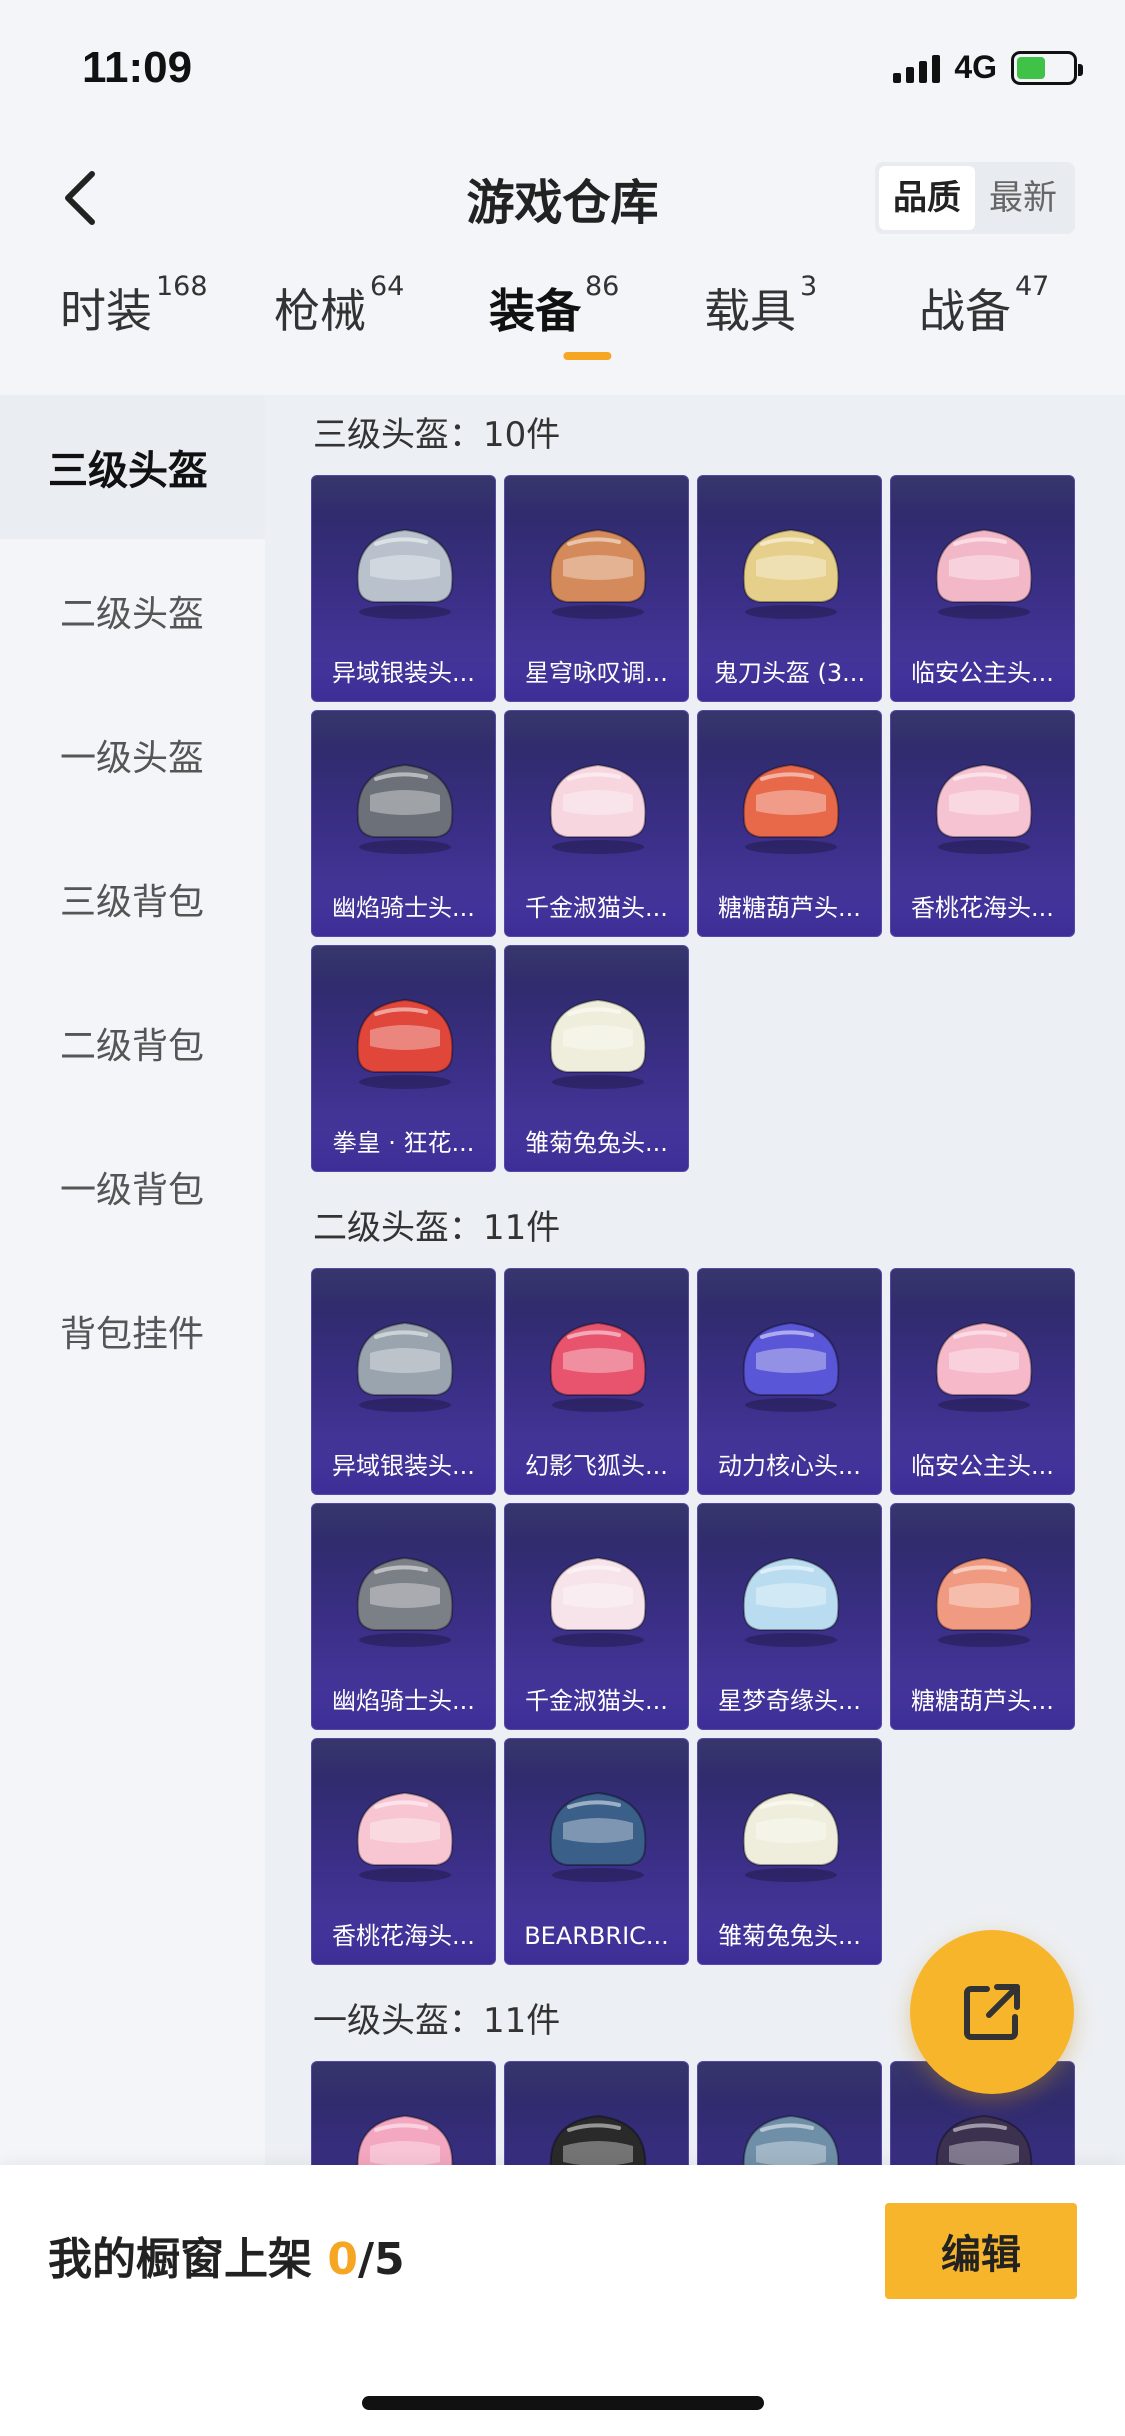 Image resolution: width=1125 pixels, height=2436 pixels. I want to click on battery-icon, so click(1047, 67).